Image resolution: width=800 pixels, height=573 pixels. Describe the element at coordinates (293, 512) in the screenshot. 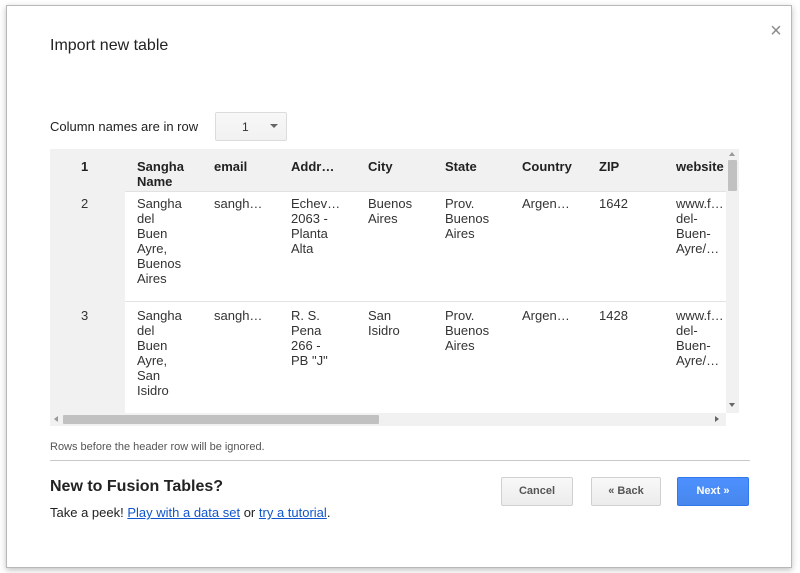

I see `try-tutorial-link: try a tutorial` at that location.